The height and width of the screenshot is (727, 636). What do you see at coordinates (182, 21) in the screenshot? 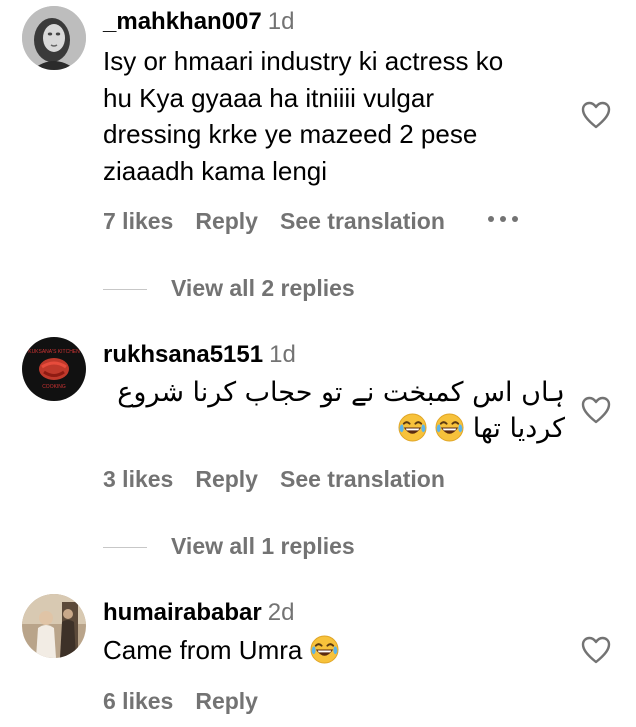
I see `username: _mahkhan007` at bounding box center [182, 21].